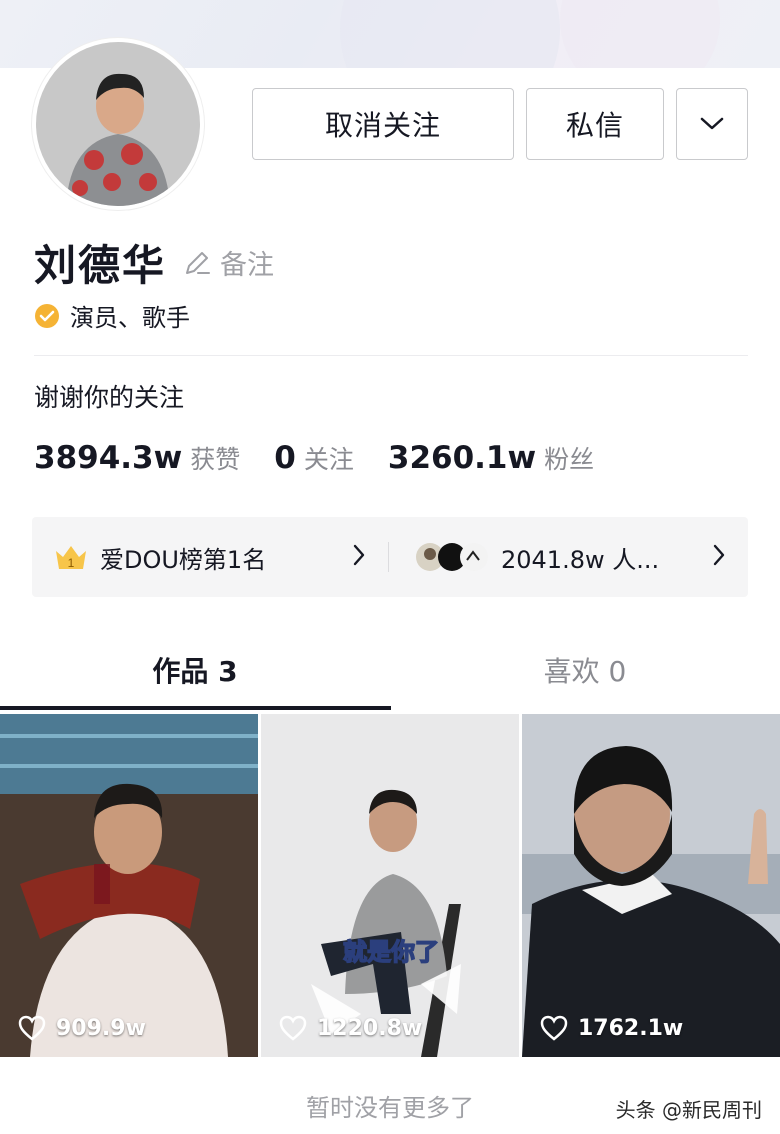  I want to click on content-tabs: 作品 3 喜欢 0, so click(390, 676).